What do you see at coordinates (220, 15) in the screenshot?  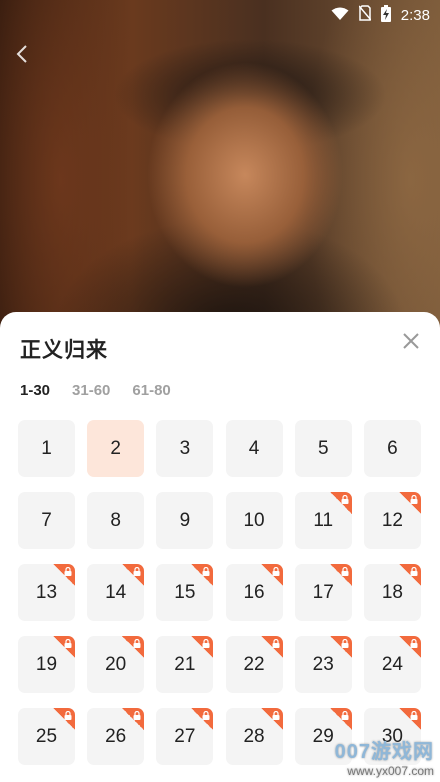 I see `status-bar: 2:38` at bounding box center [220, 15].